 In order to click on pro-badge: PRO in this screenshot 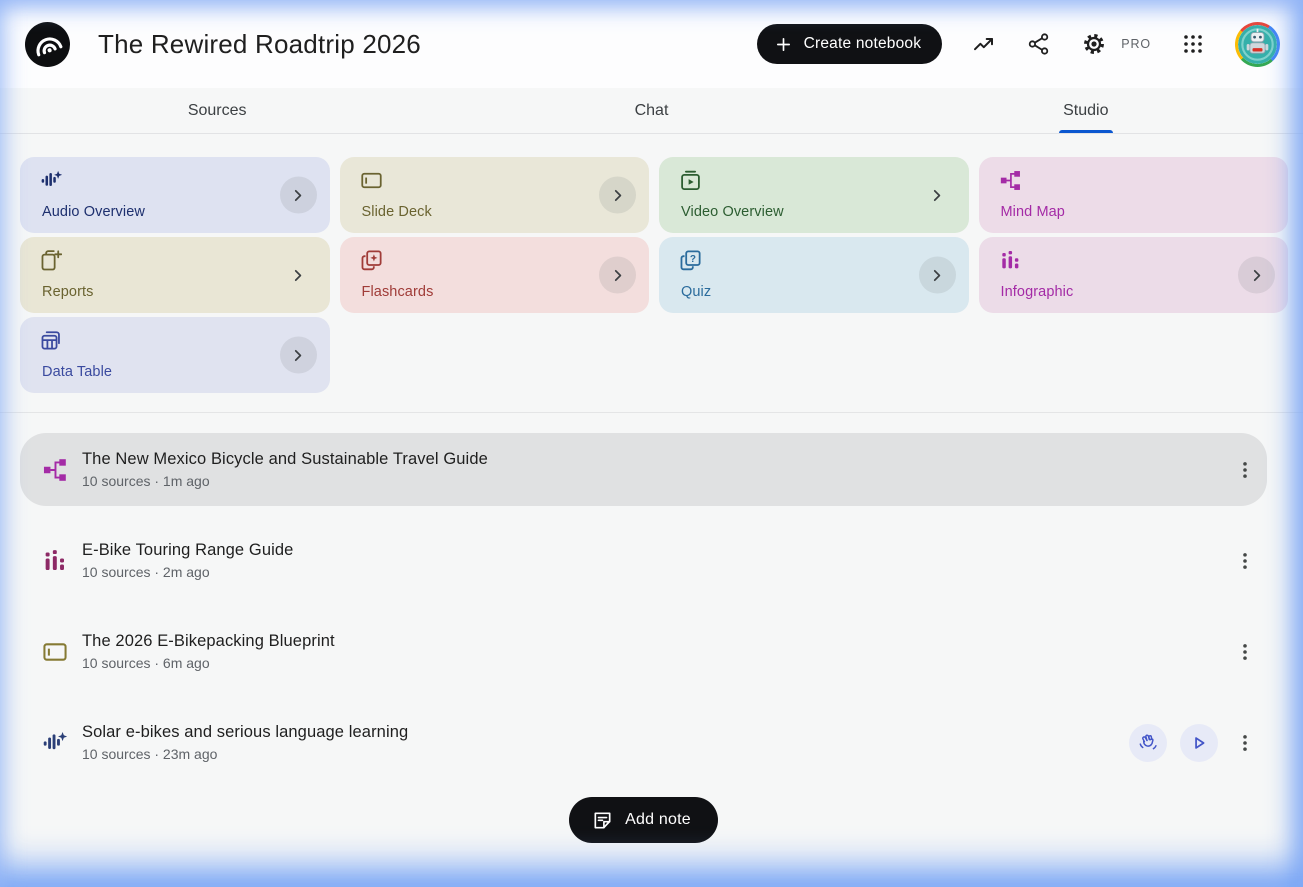, I will do `click(1136, 44)`.